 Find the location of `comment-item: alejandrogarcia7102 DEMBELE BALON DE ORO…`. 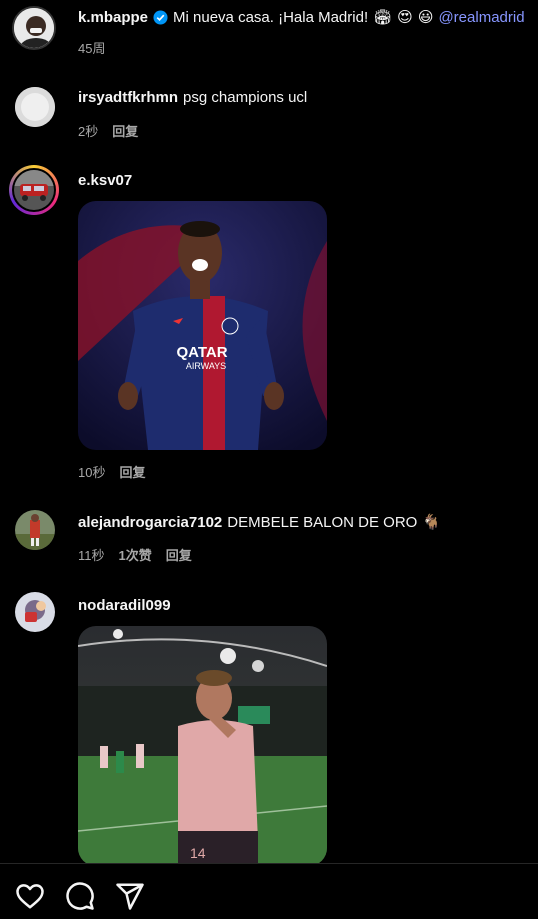

comment-item: alejandrogarcia7102 DEMBELE BALON DE ORO… is located at coordinates (269, 535).